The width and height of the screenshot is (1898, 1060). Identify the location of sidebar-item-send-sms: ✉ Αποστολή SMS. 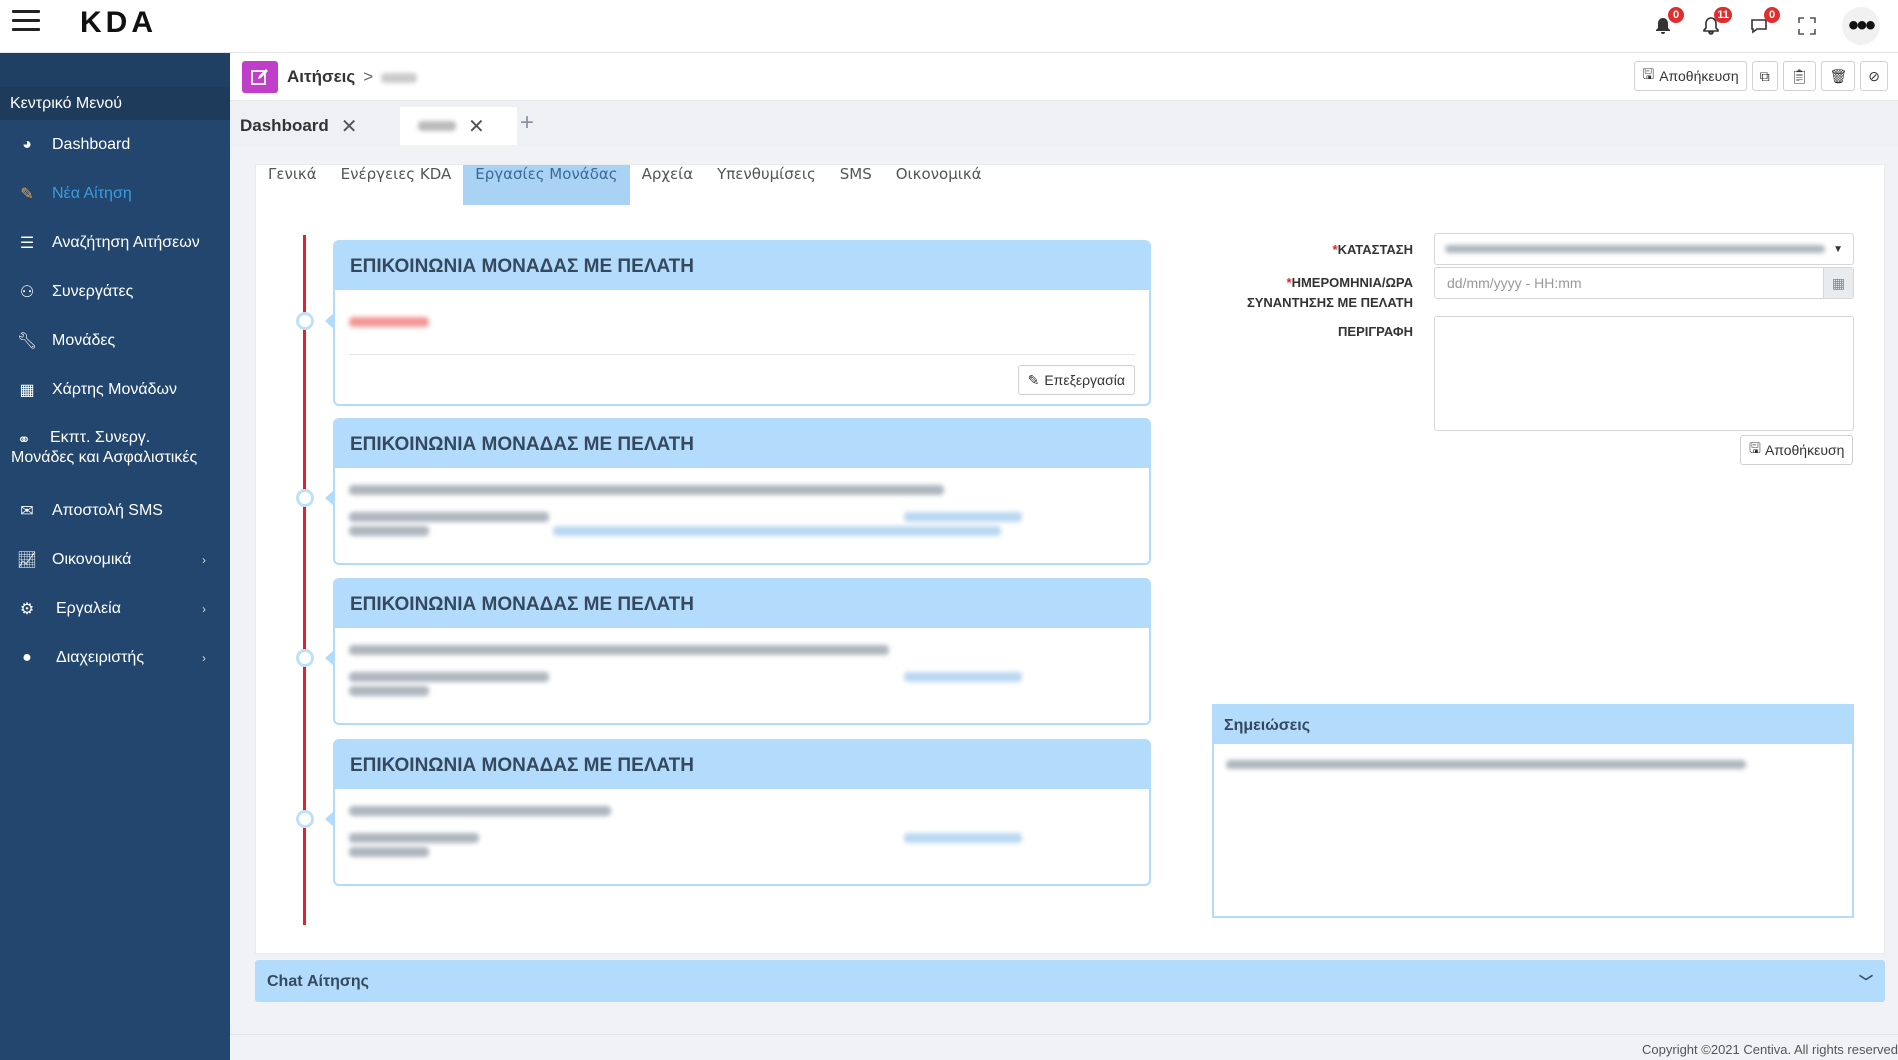
(115, 510).